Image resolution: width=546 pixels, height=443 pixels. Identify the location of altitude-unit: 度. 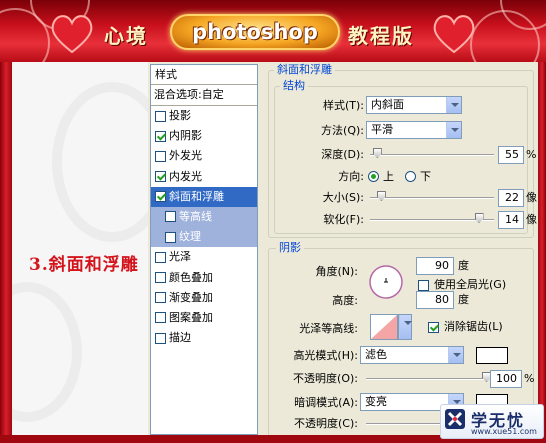
(463, 299).